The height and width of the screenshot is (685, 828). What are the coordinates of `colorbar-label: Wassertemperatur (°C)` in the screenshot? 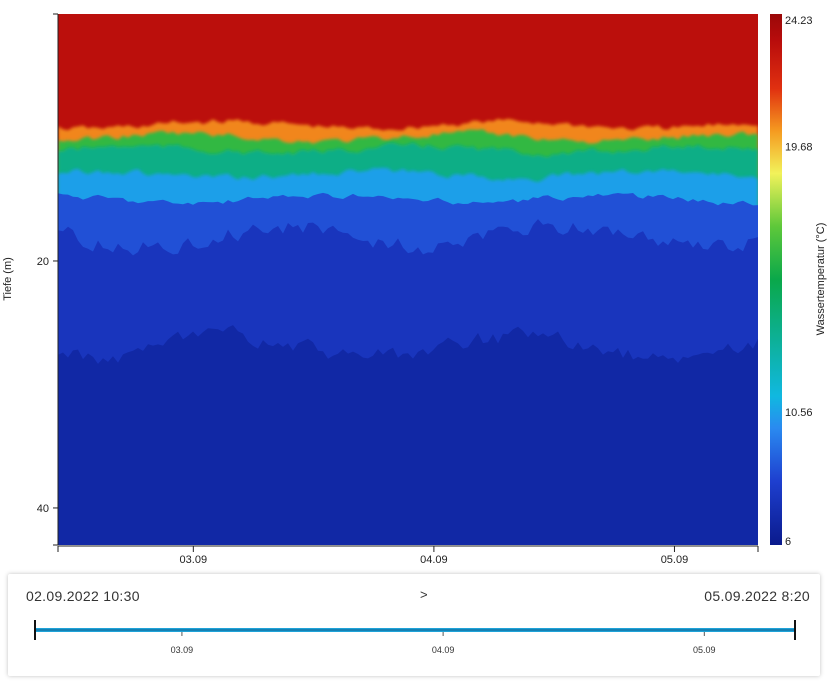 It's located at (821, 279).